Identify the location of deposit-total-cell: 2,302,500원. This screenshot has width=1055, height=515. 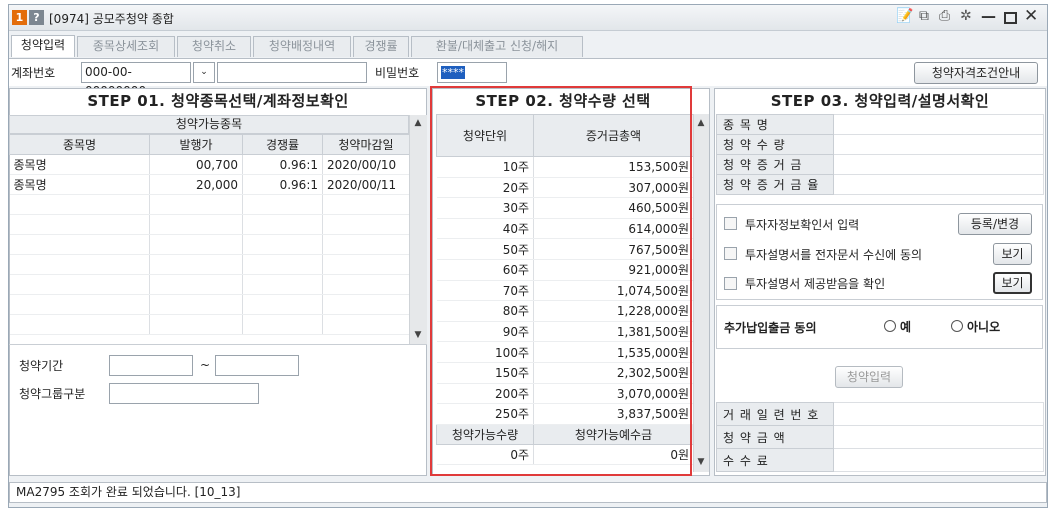
(613, 373).